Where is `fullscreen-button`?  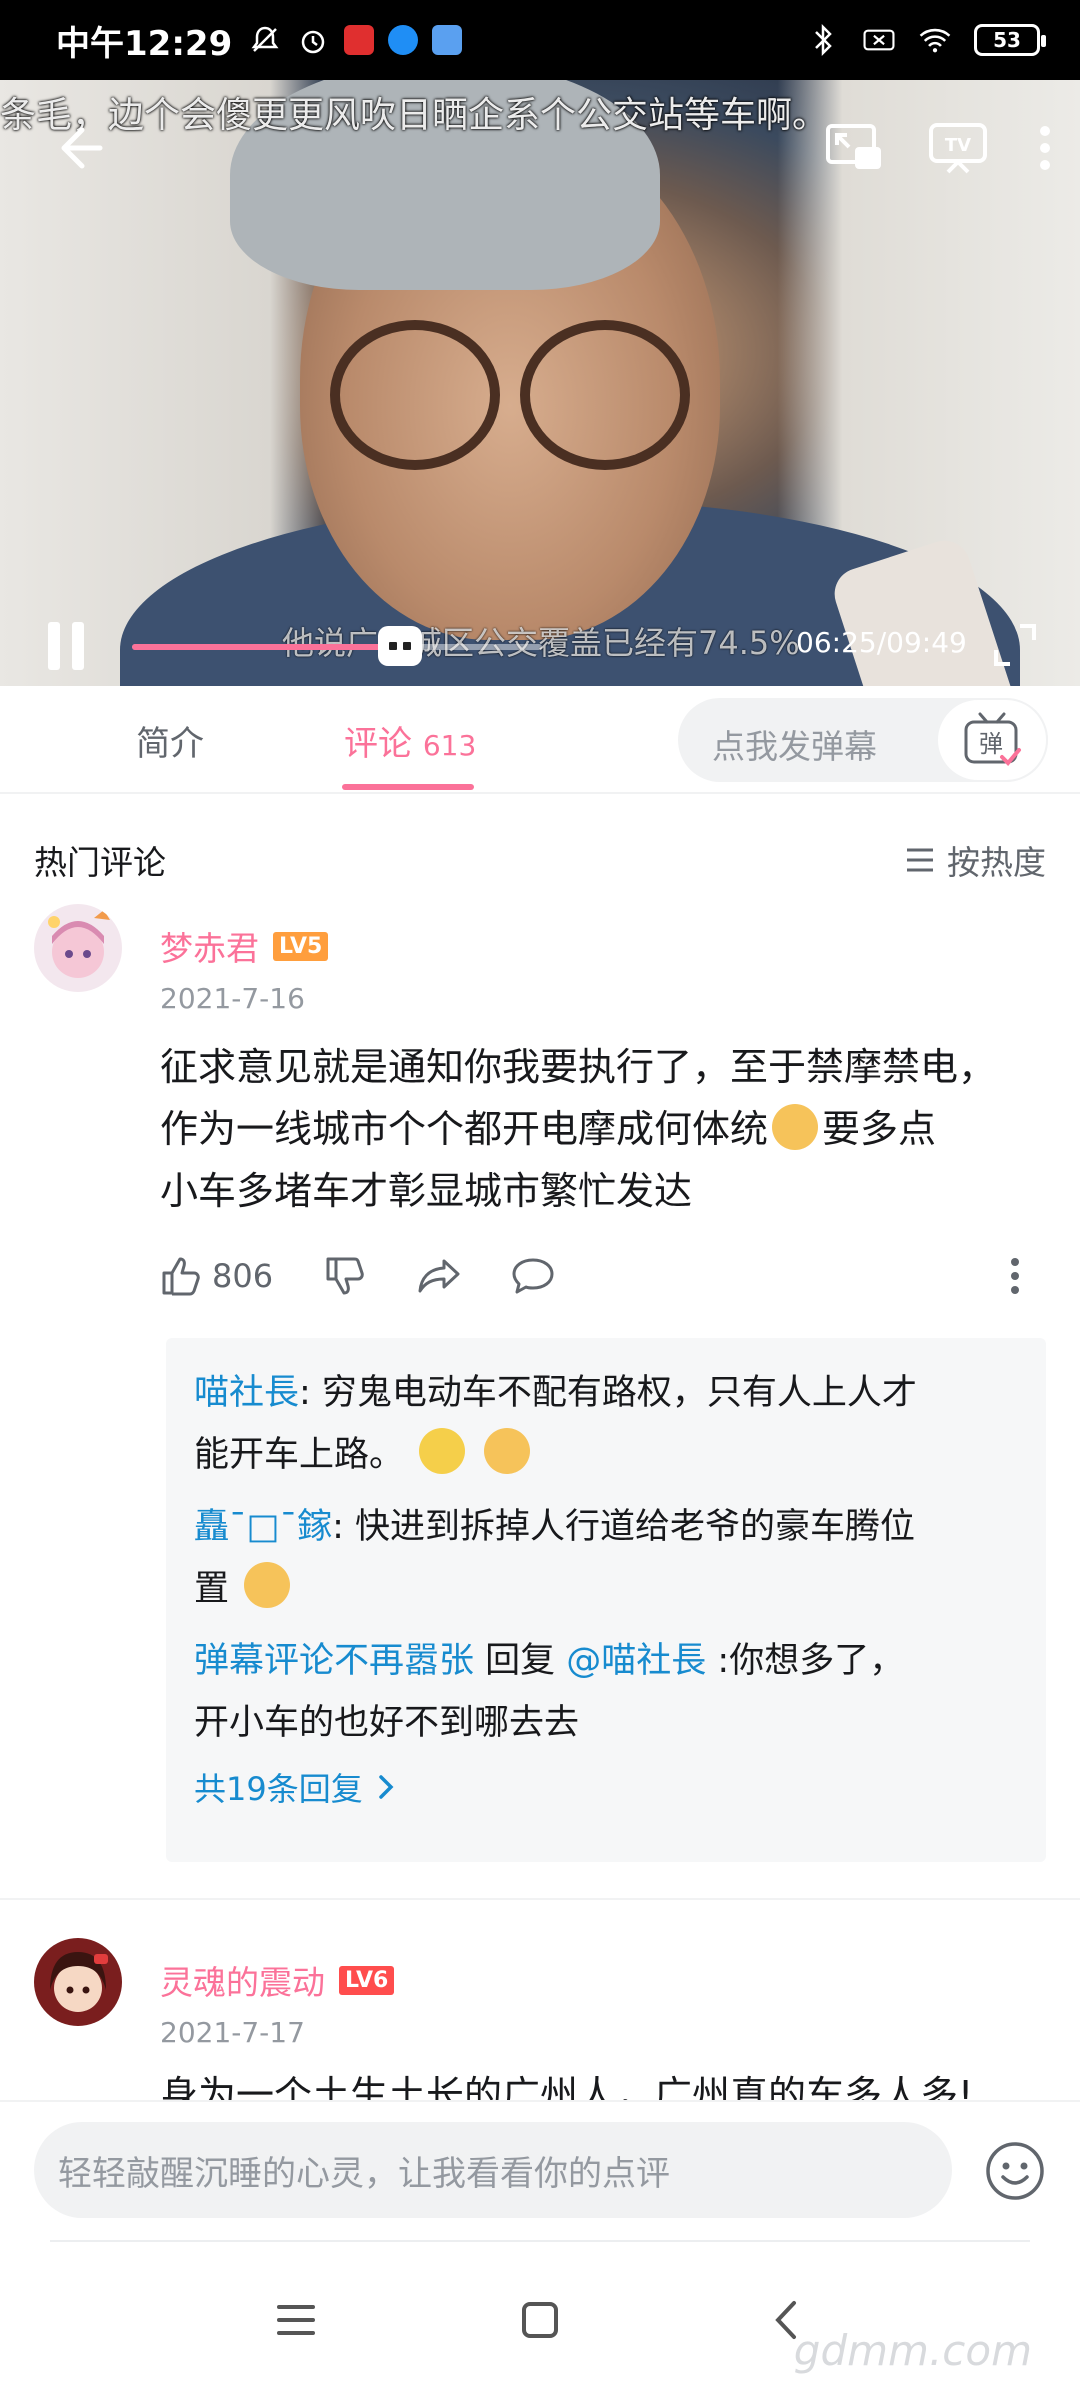
fullscreen-button is located at coordinates (1015, 645).